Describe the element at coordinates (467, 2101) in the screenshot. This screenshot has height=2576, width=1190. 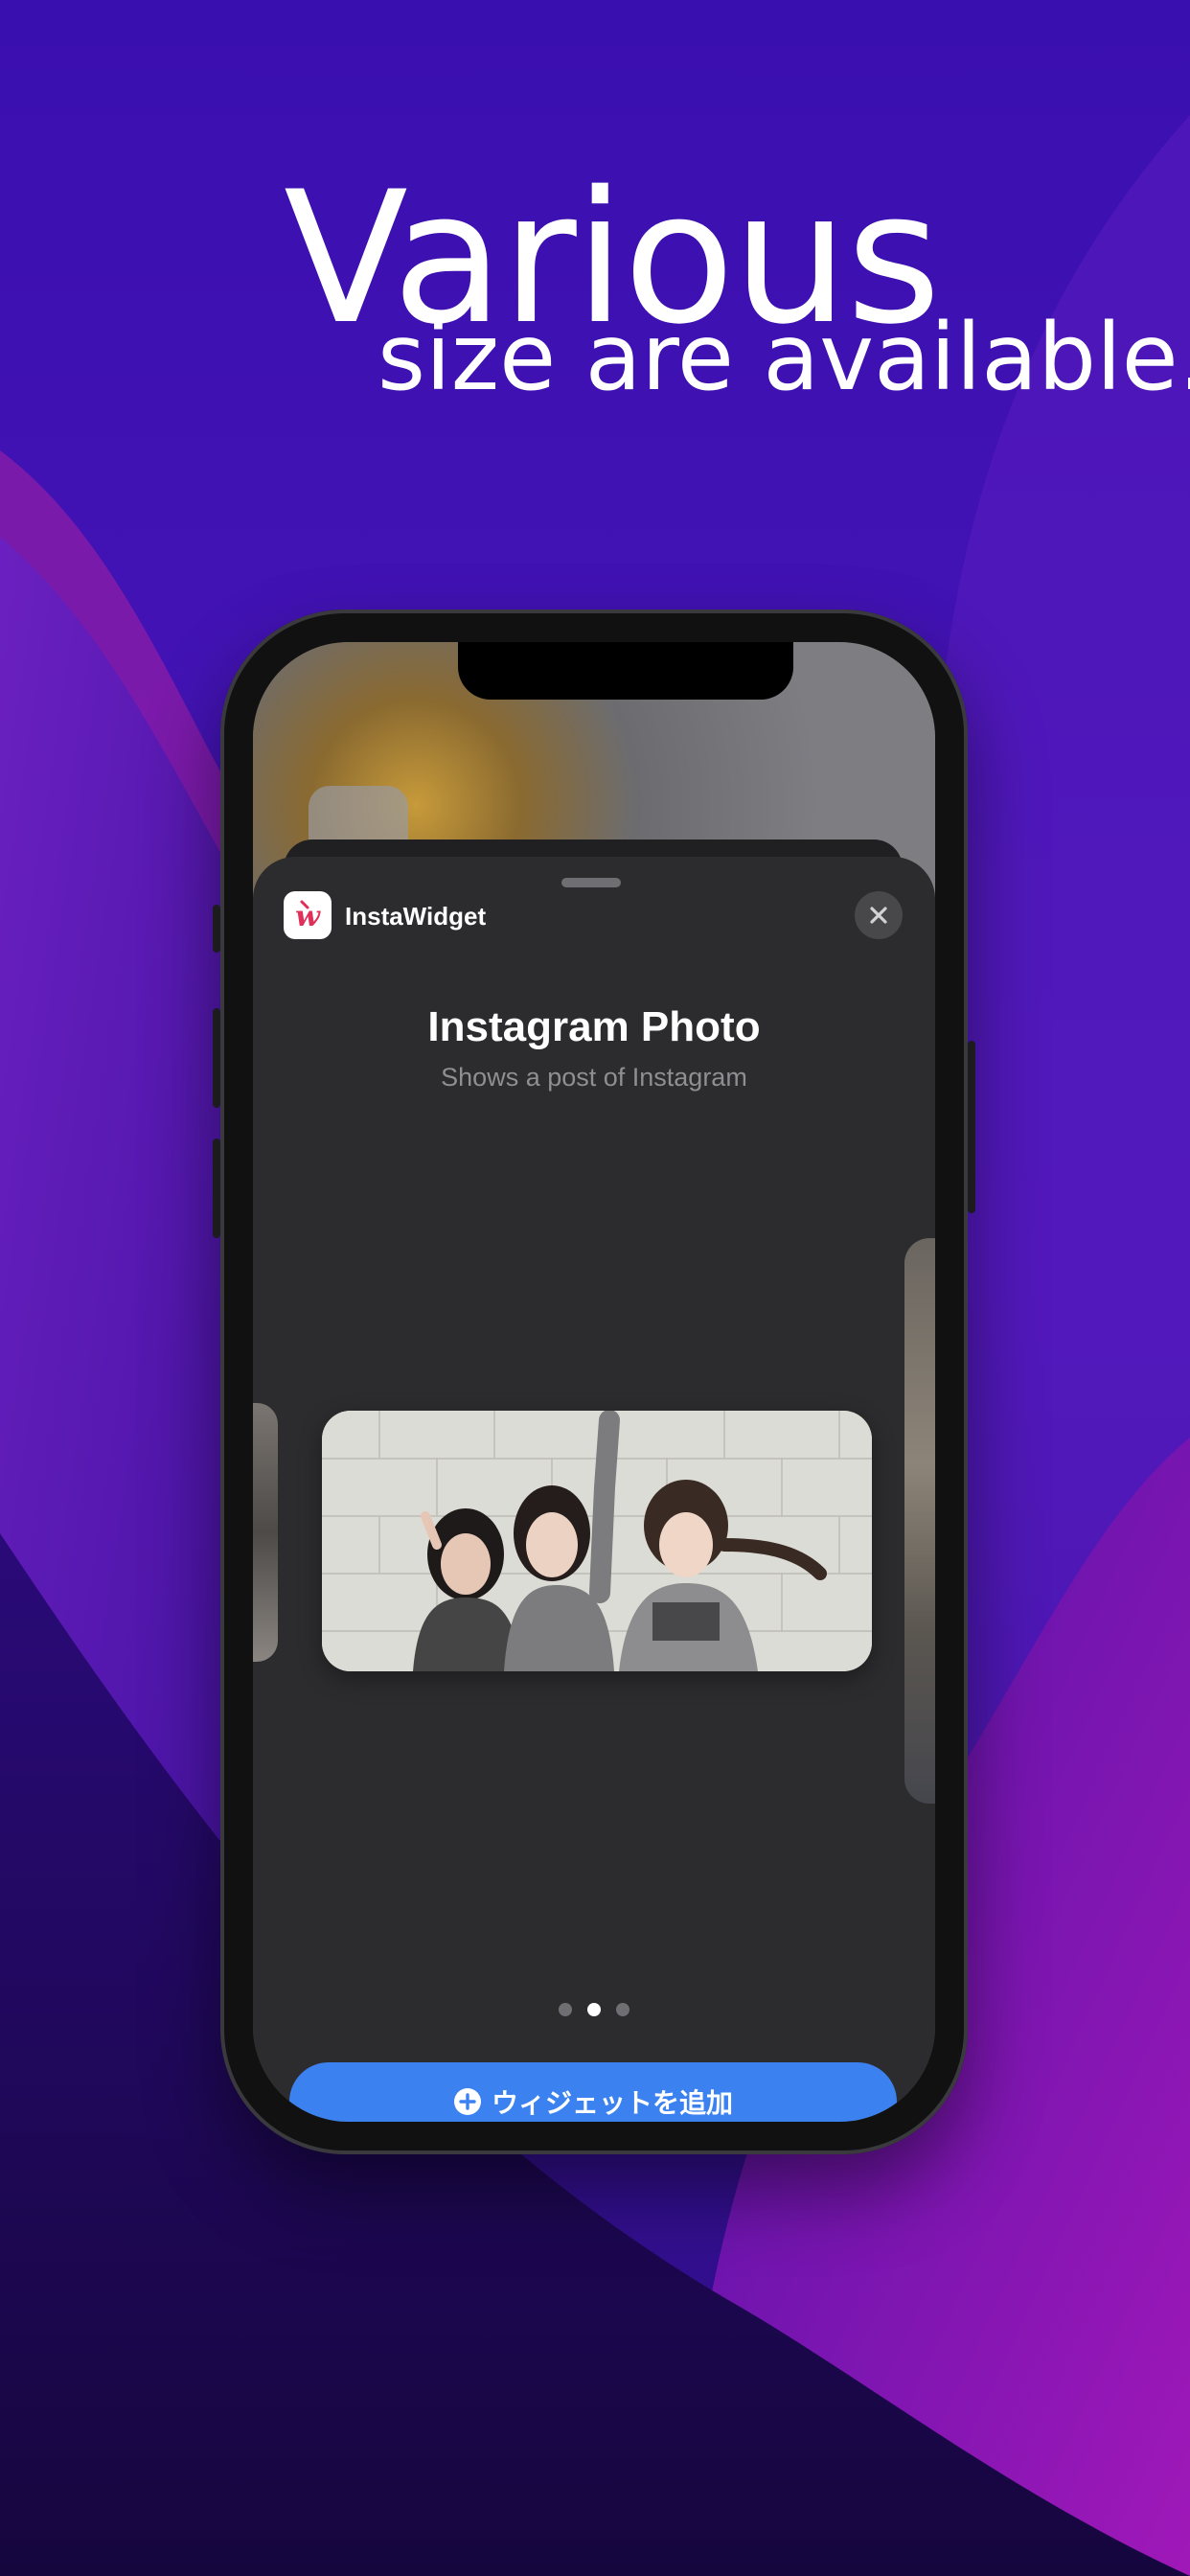
I see `plus-circle-icon` at that location.